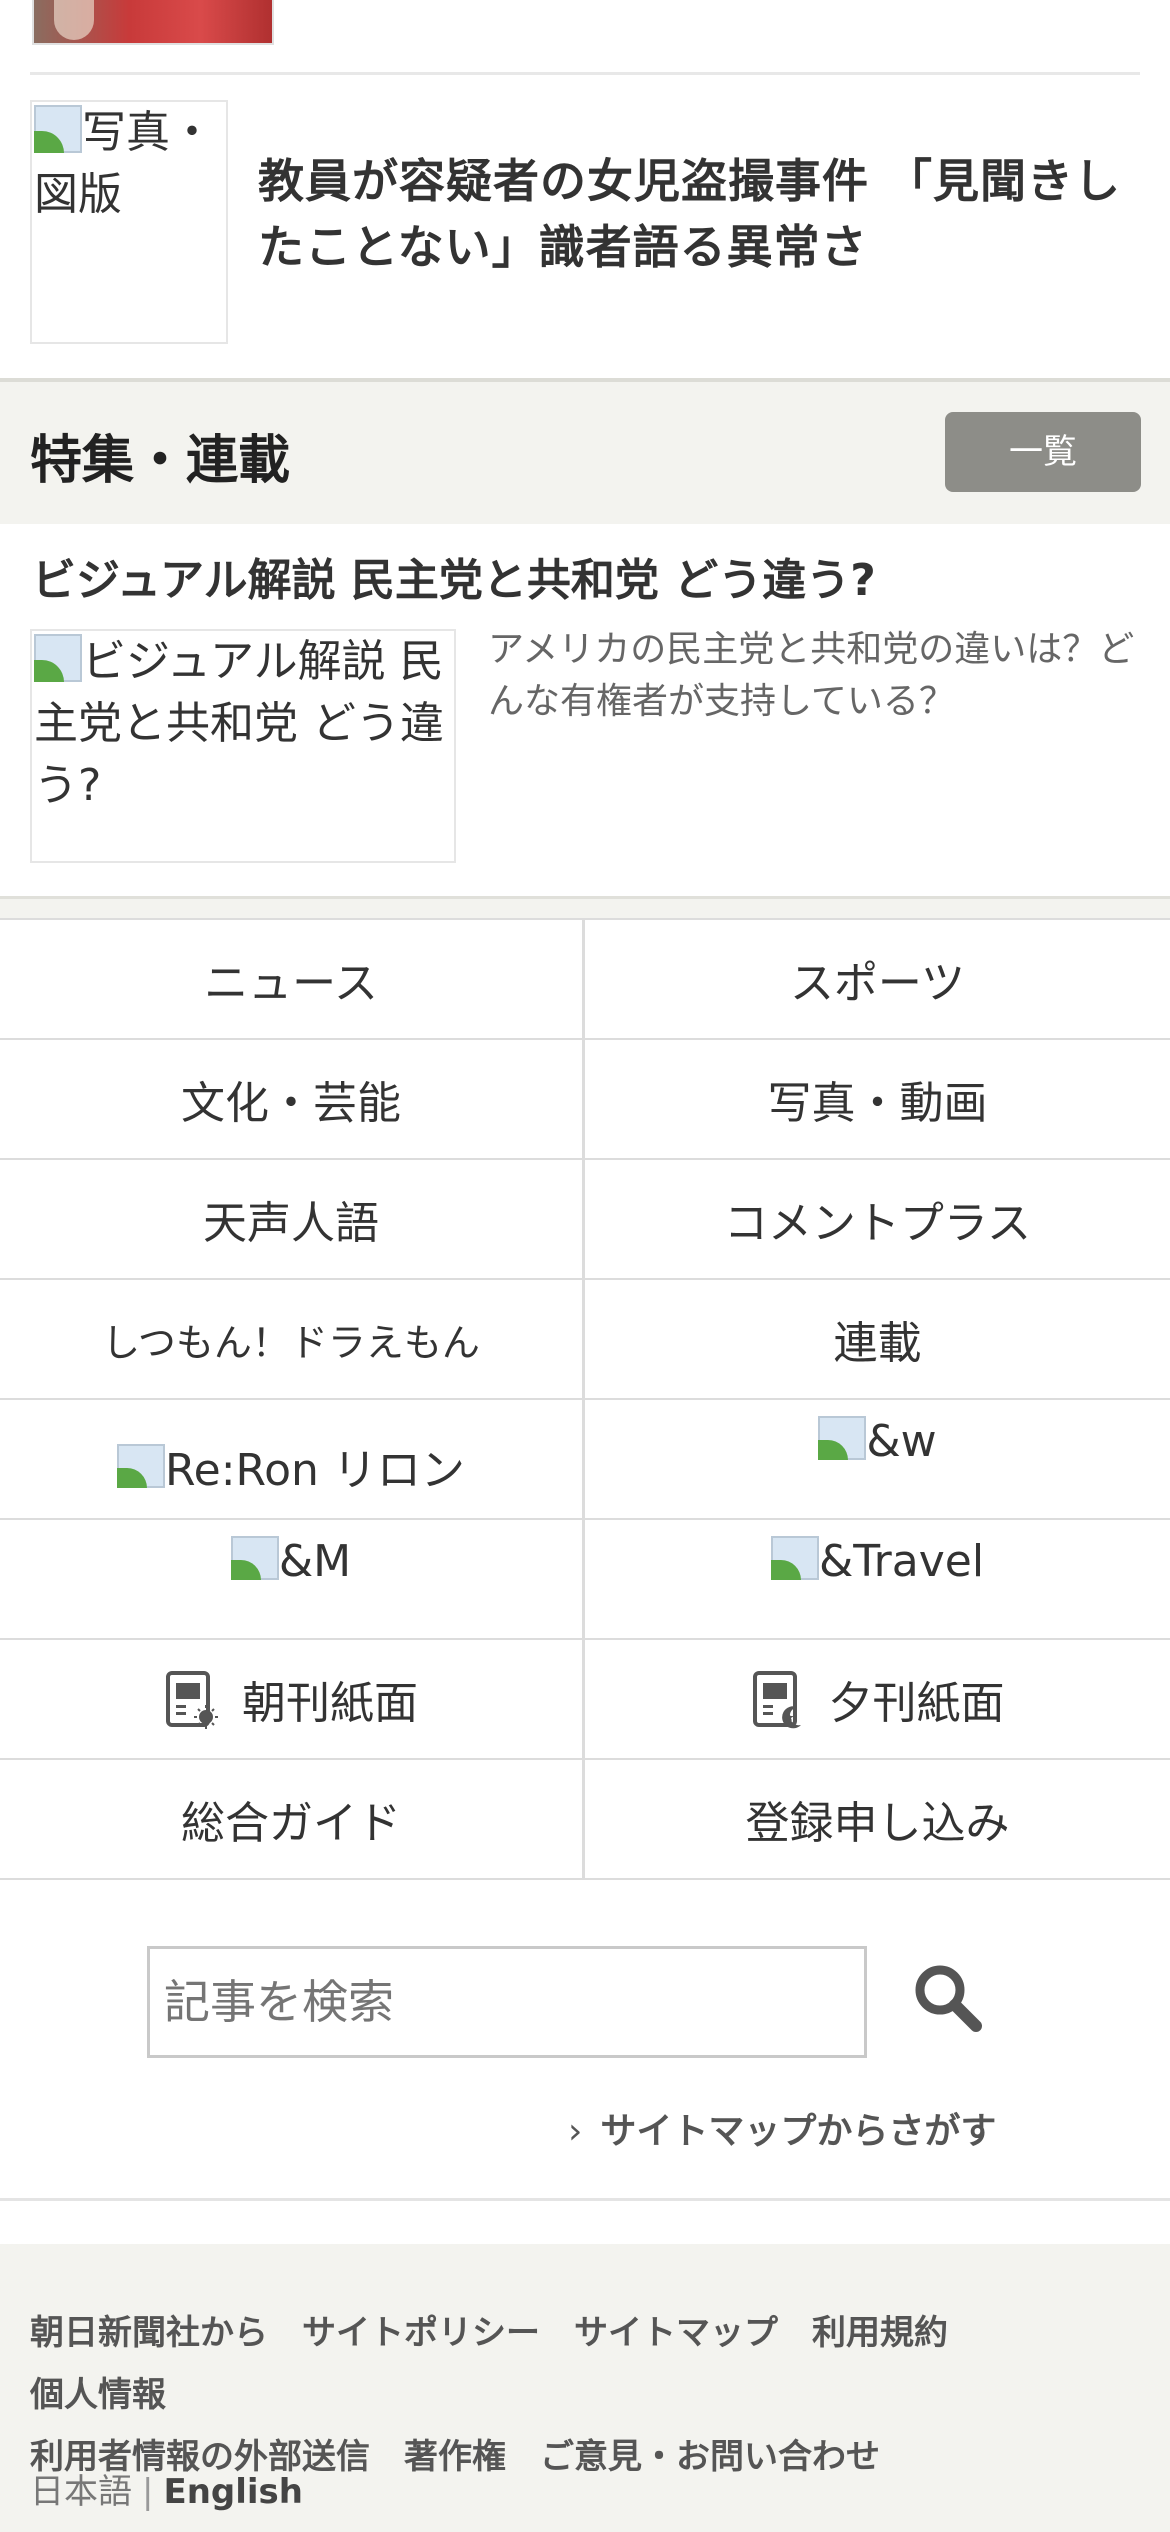  I want to click on language-switch: 日本語 | English, so click(166, 2488).